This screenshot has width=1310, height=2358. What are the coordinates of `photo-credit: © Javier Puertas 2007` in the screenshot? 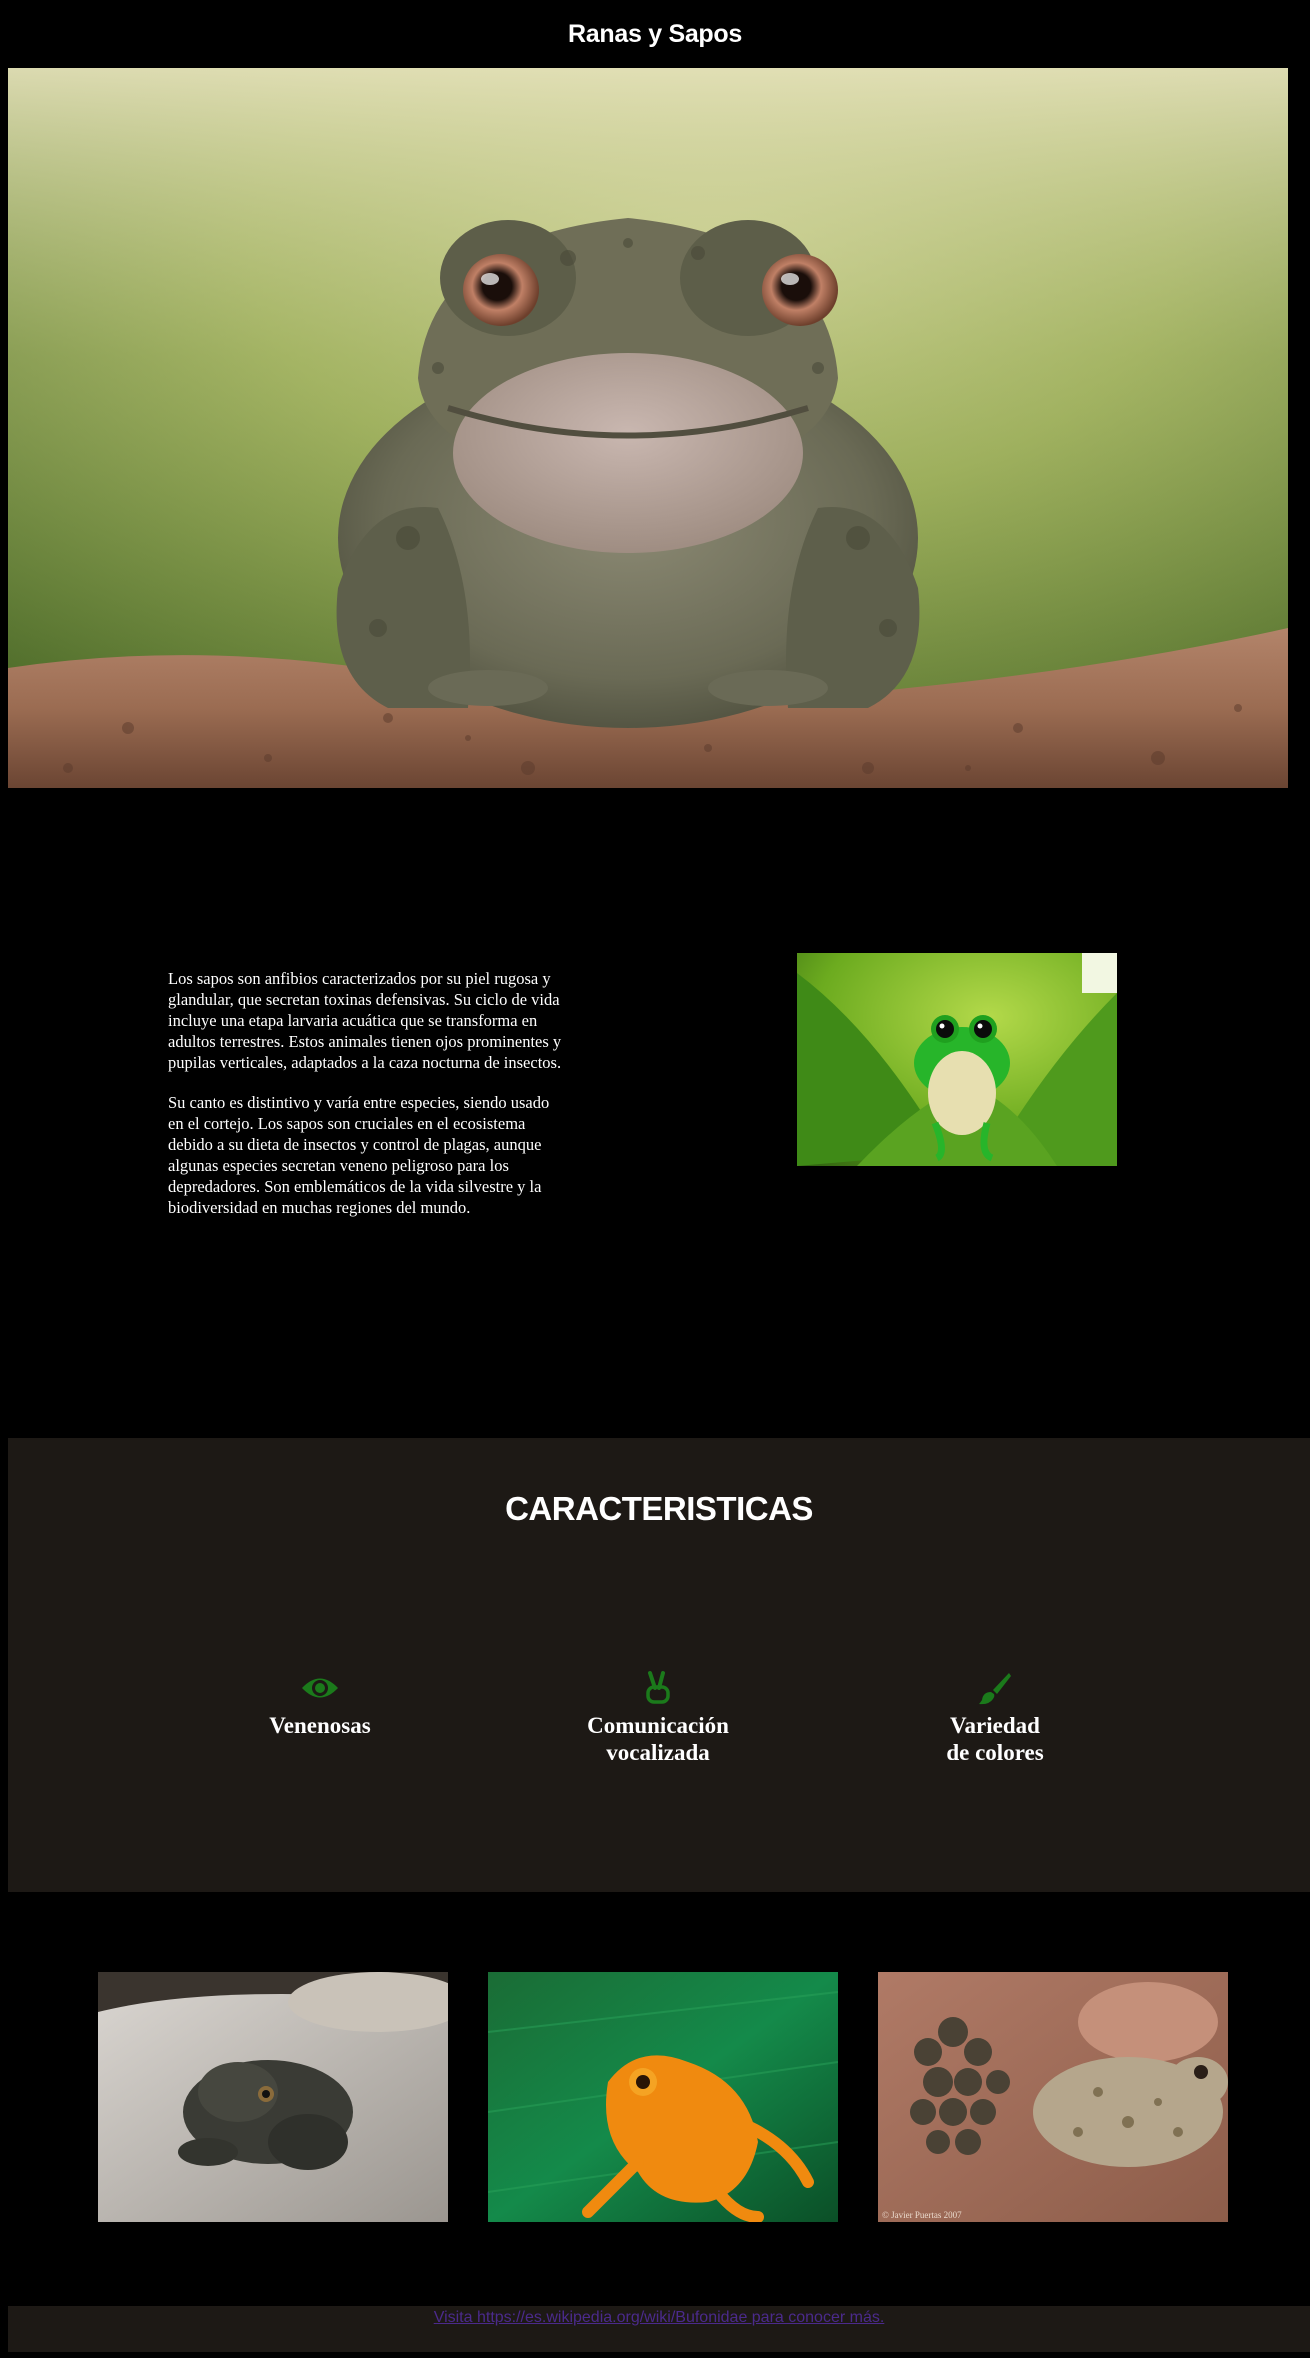 It's located at (922, 2215).